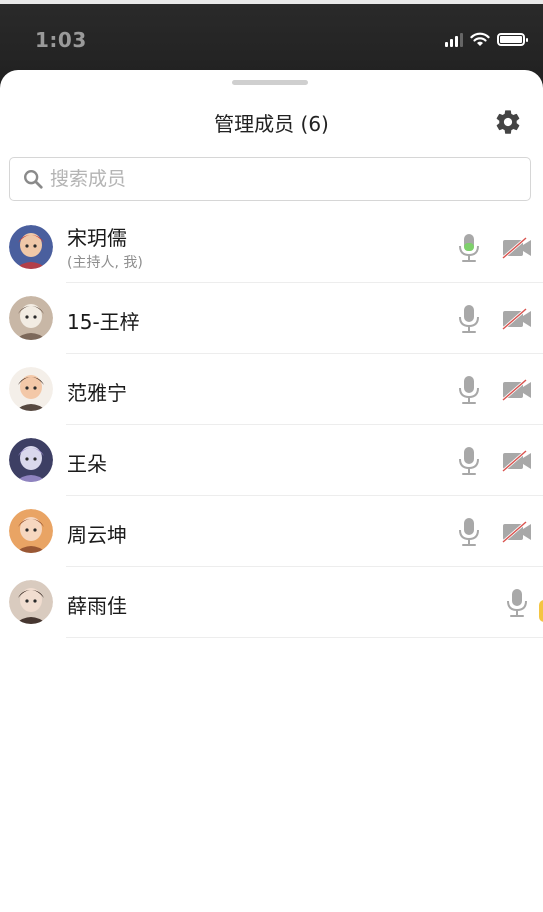 The height and width of the screenshot is (912, 543). I want to click on member-search-input, so click(289, 179).